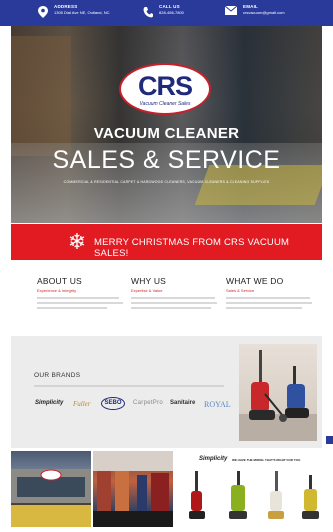  What do you see at coordinates (182, 403) in the screenshot?
I see `brand-sanitaire: Sanitaire` at bounding box center [182, 403].